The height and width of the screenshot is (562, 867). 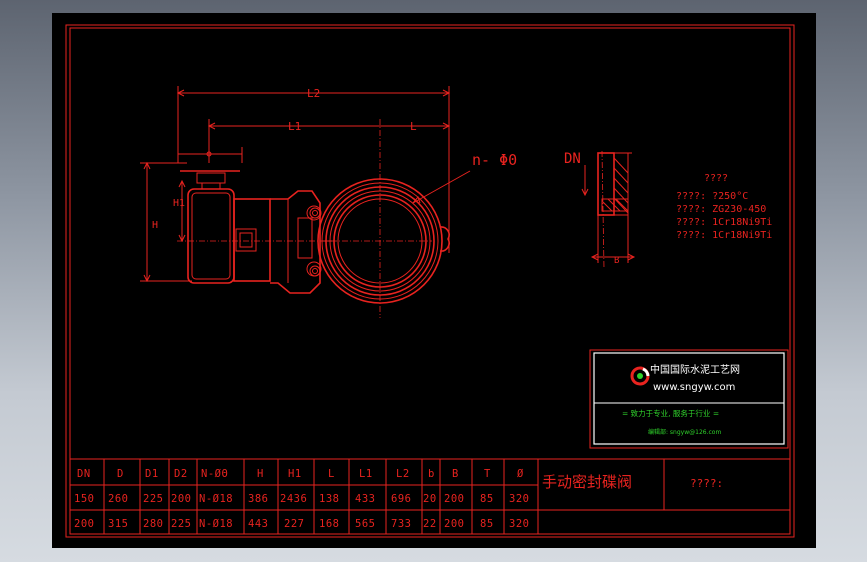 What do you see at coordinates (313, 93) in the screenshot?
I see `dim-L2: L2` at bounding box center [313, 93].